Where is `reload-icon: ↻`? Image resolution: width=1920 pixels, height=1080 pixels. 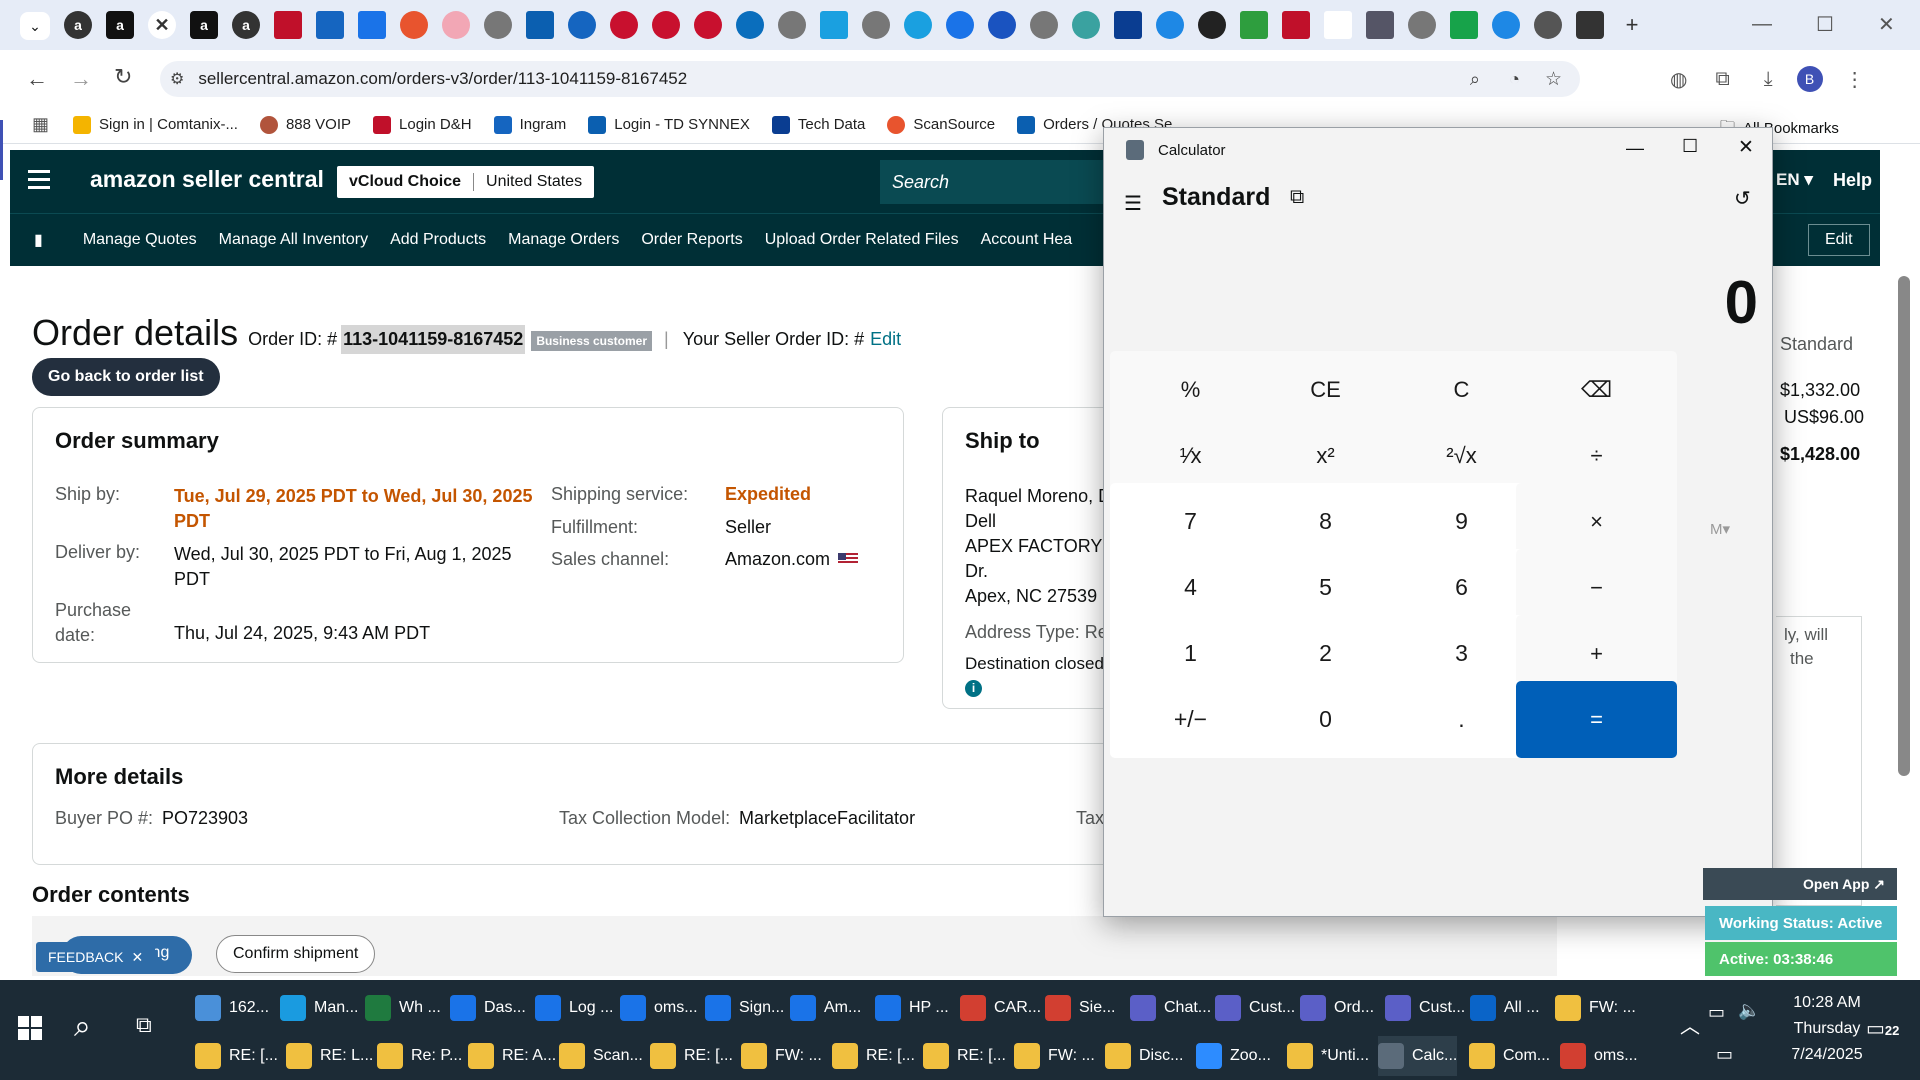
reload-icon: ↻ is located at coordinates (123, 77).